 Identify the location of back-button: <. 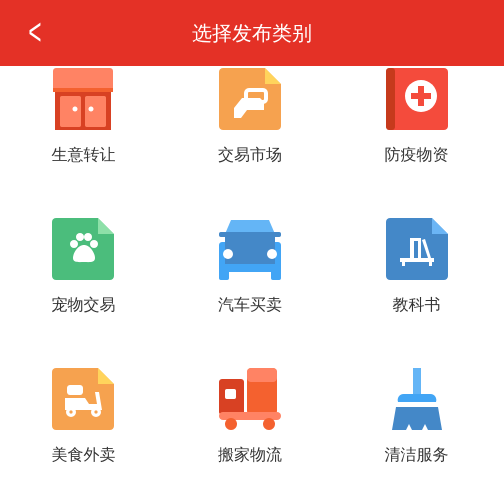
(35, 33).